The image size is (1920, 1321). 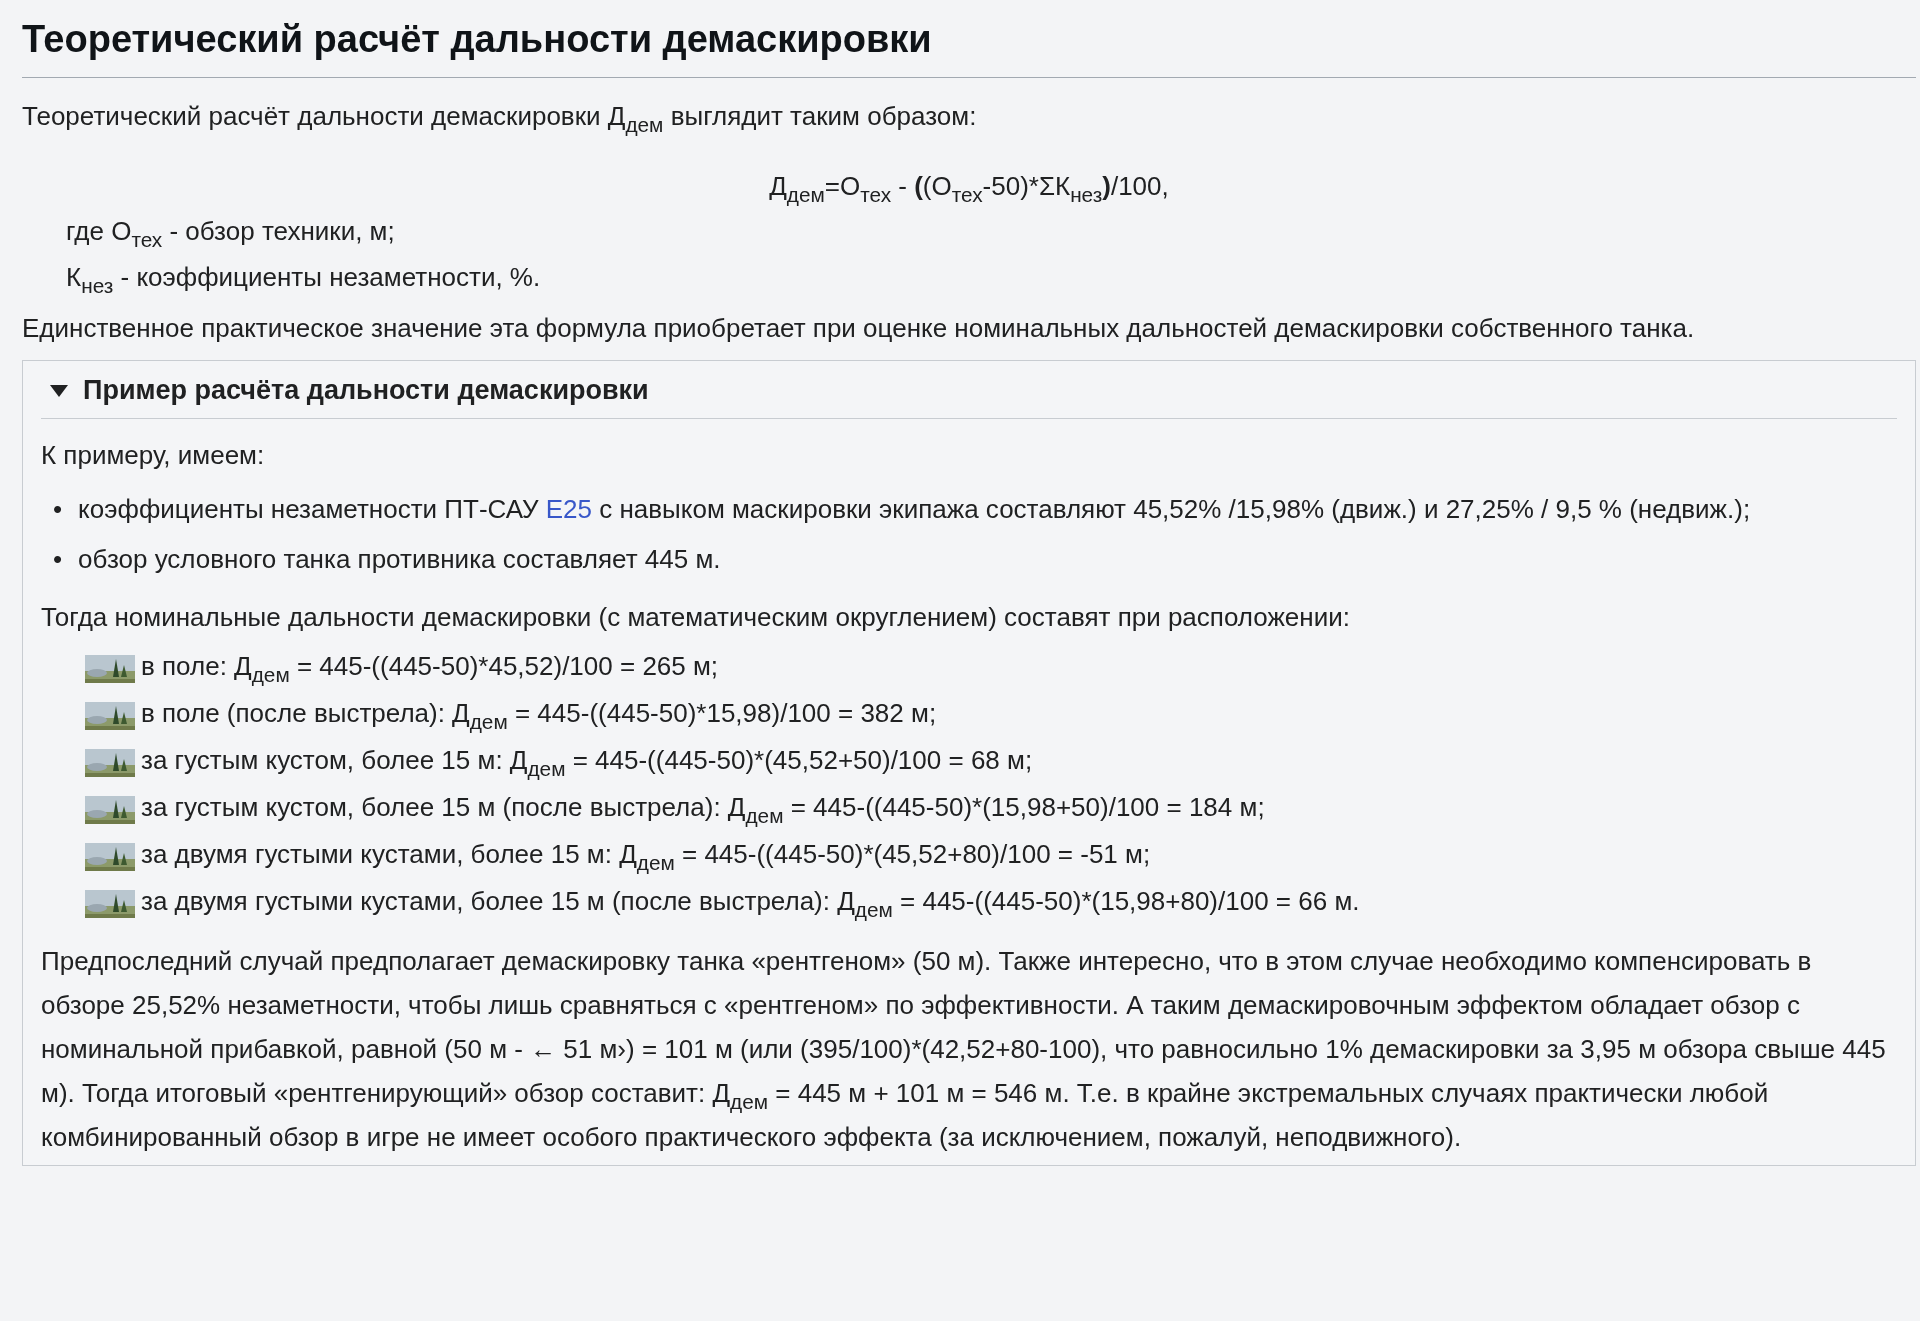 I want to click on link: E25, so click(x=568, y=509).